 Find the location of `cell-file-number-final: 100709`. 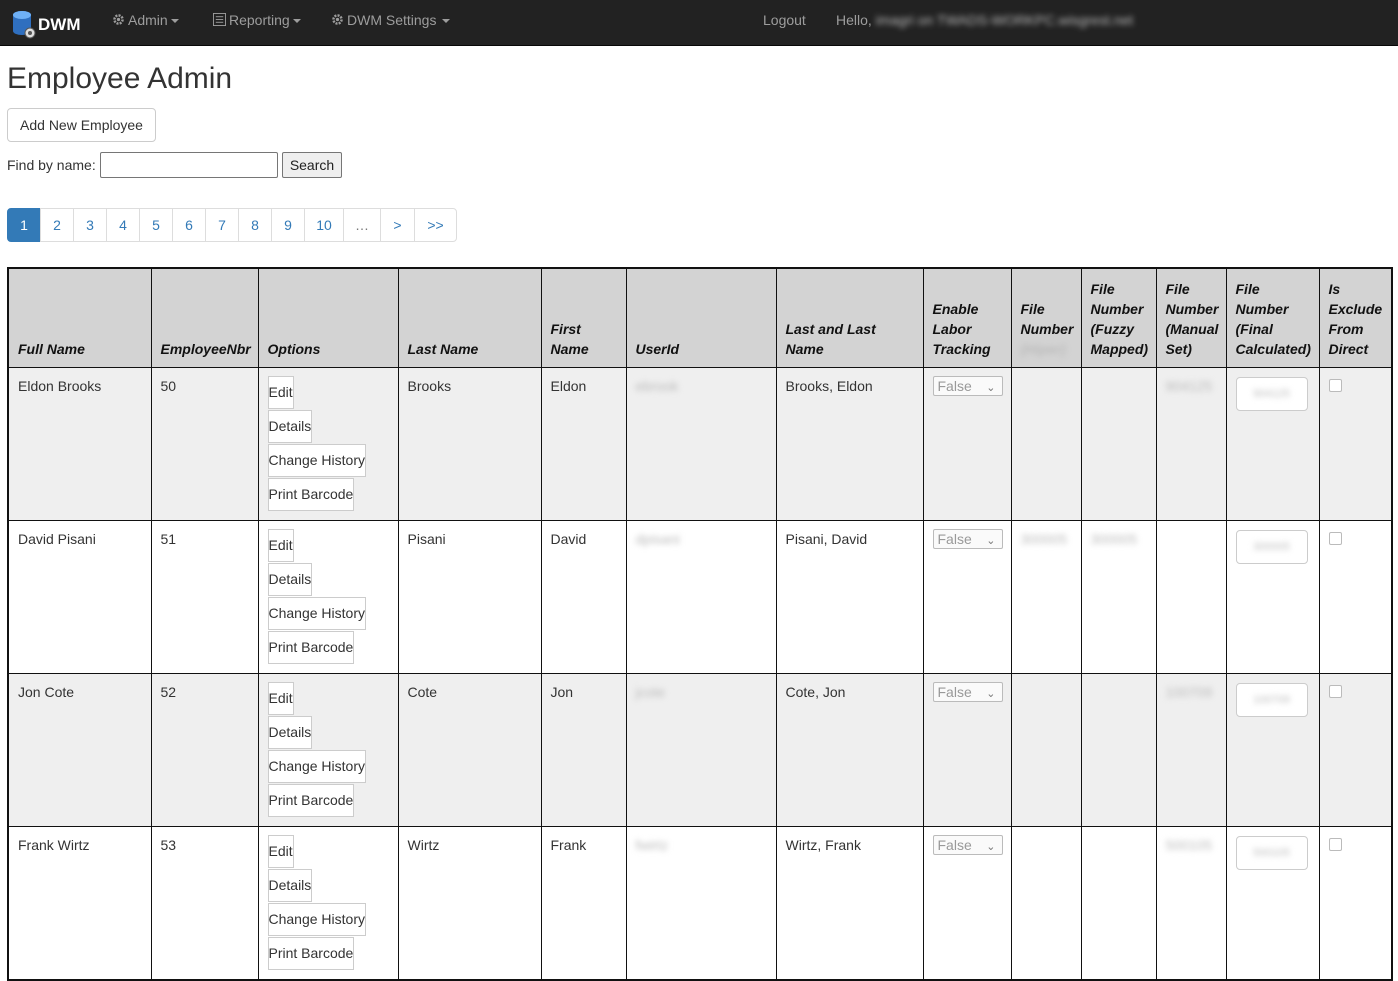

cell-file-number-final: 100709 is located at coordinates (1272, 749).